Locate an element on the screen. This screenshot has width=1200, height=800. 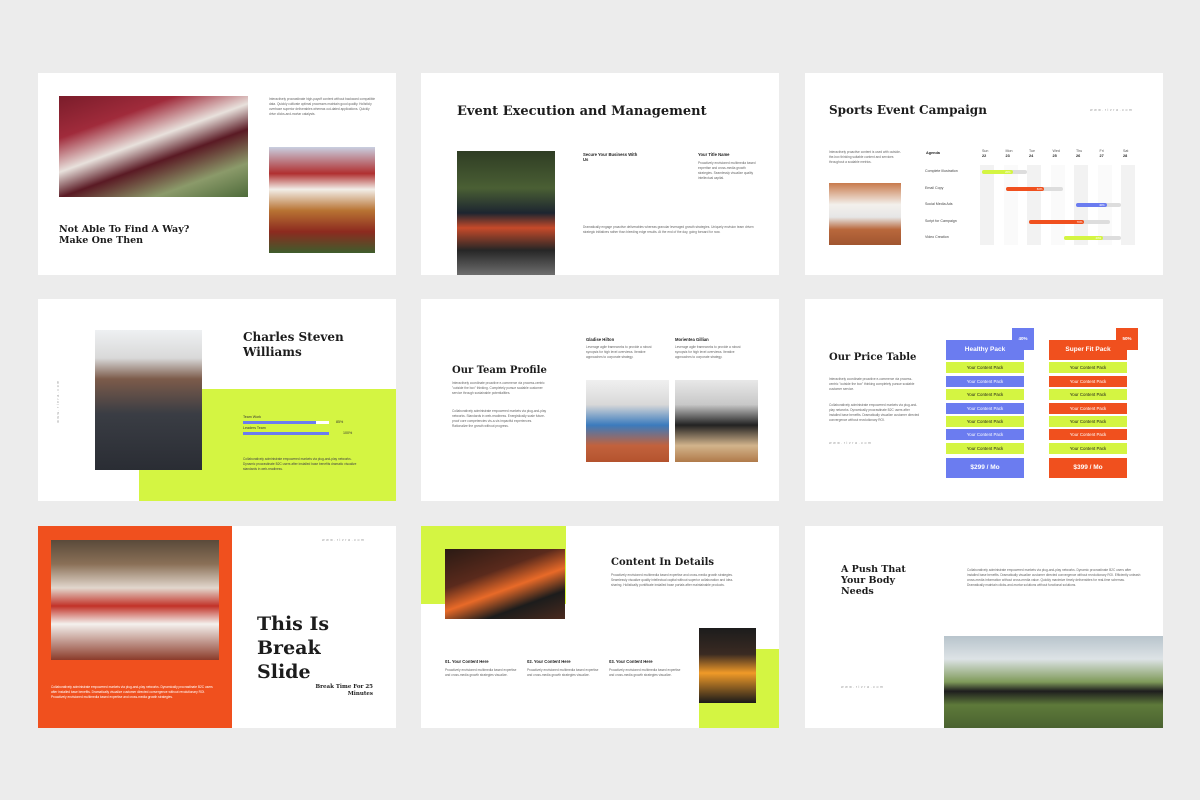
cyclist-field-photo is located at coordinates (1053, 682).